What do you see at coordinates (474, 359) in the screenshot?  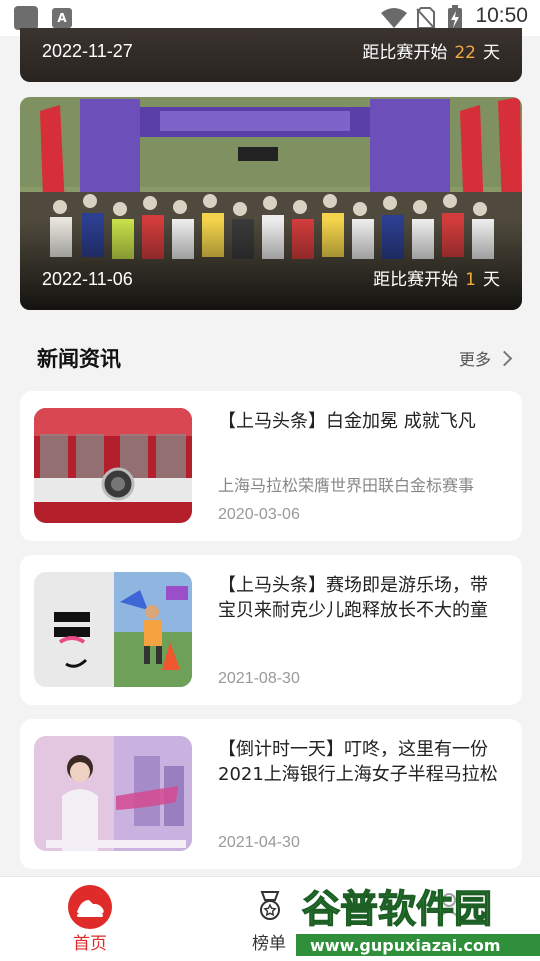 I see `more-label: 更多` at bounding box center [474, 359].